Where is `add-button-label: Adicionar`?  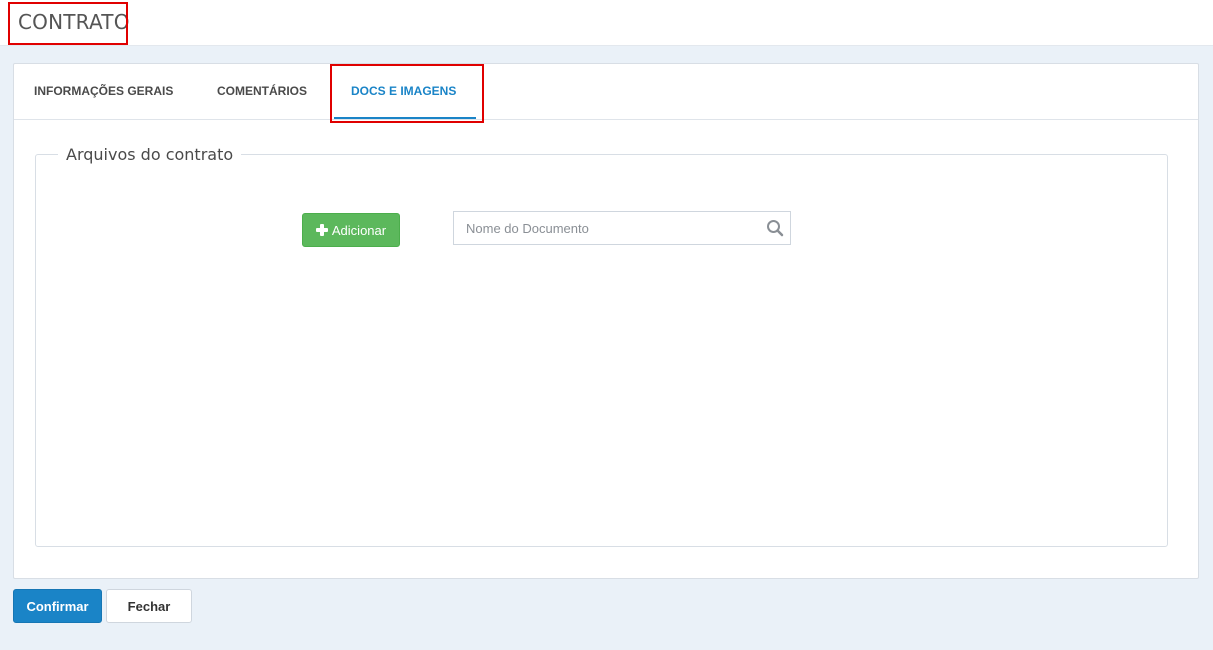
add-button-label: Adicionar is located at coordinates (359, 230).